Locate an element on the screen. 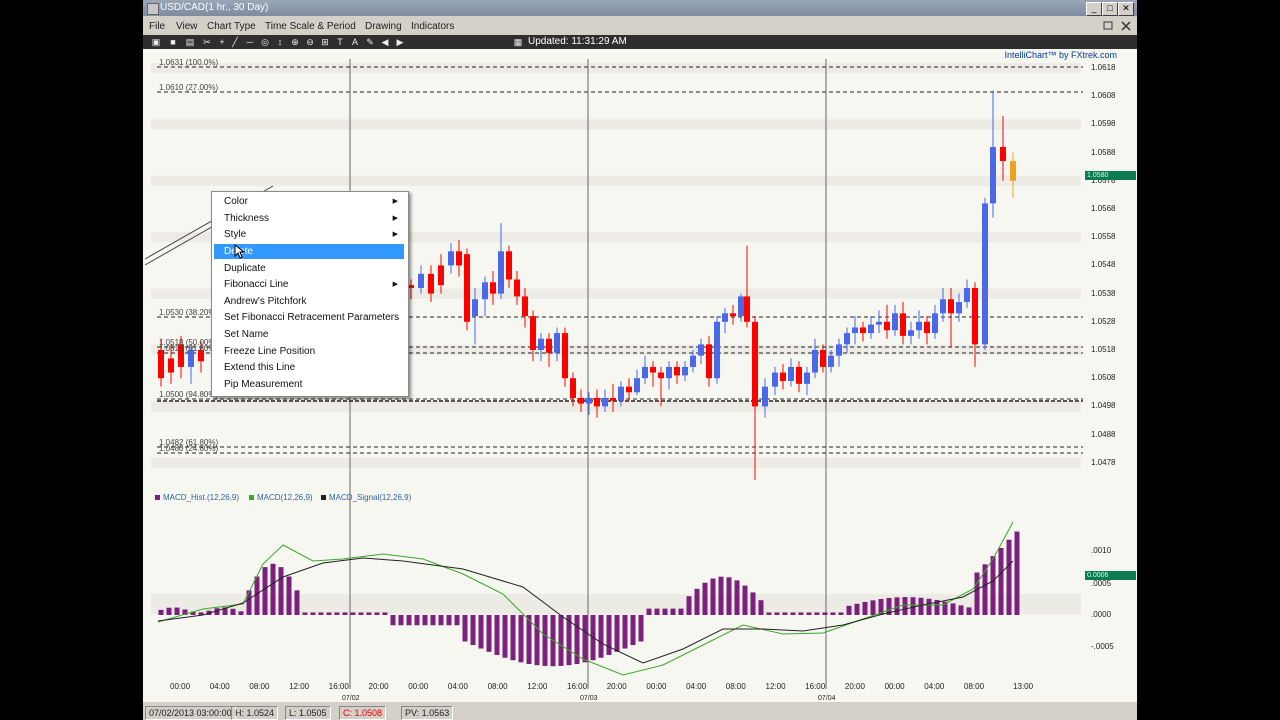 The width and height of the screenshot is (1280, 720). status-low: L: 1.0505 is located at coordinates (308, 713).